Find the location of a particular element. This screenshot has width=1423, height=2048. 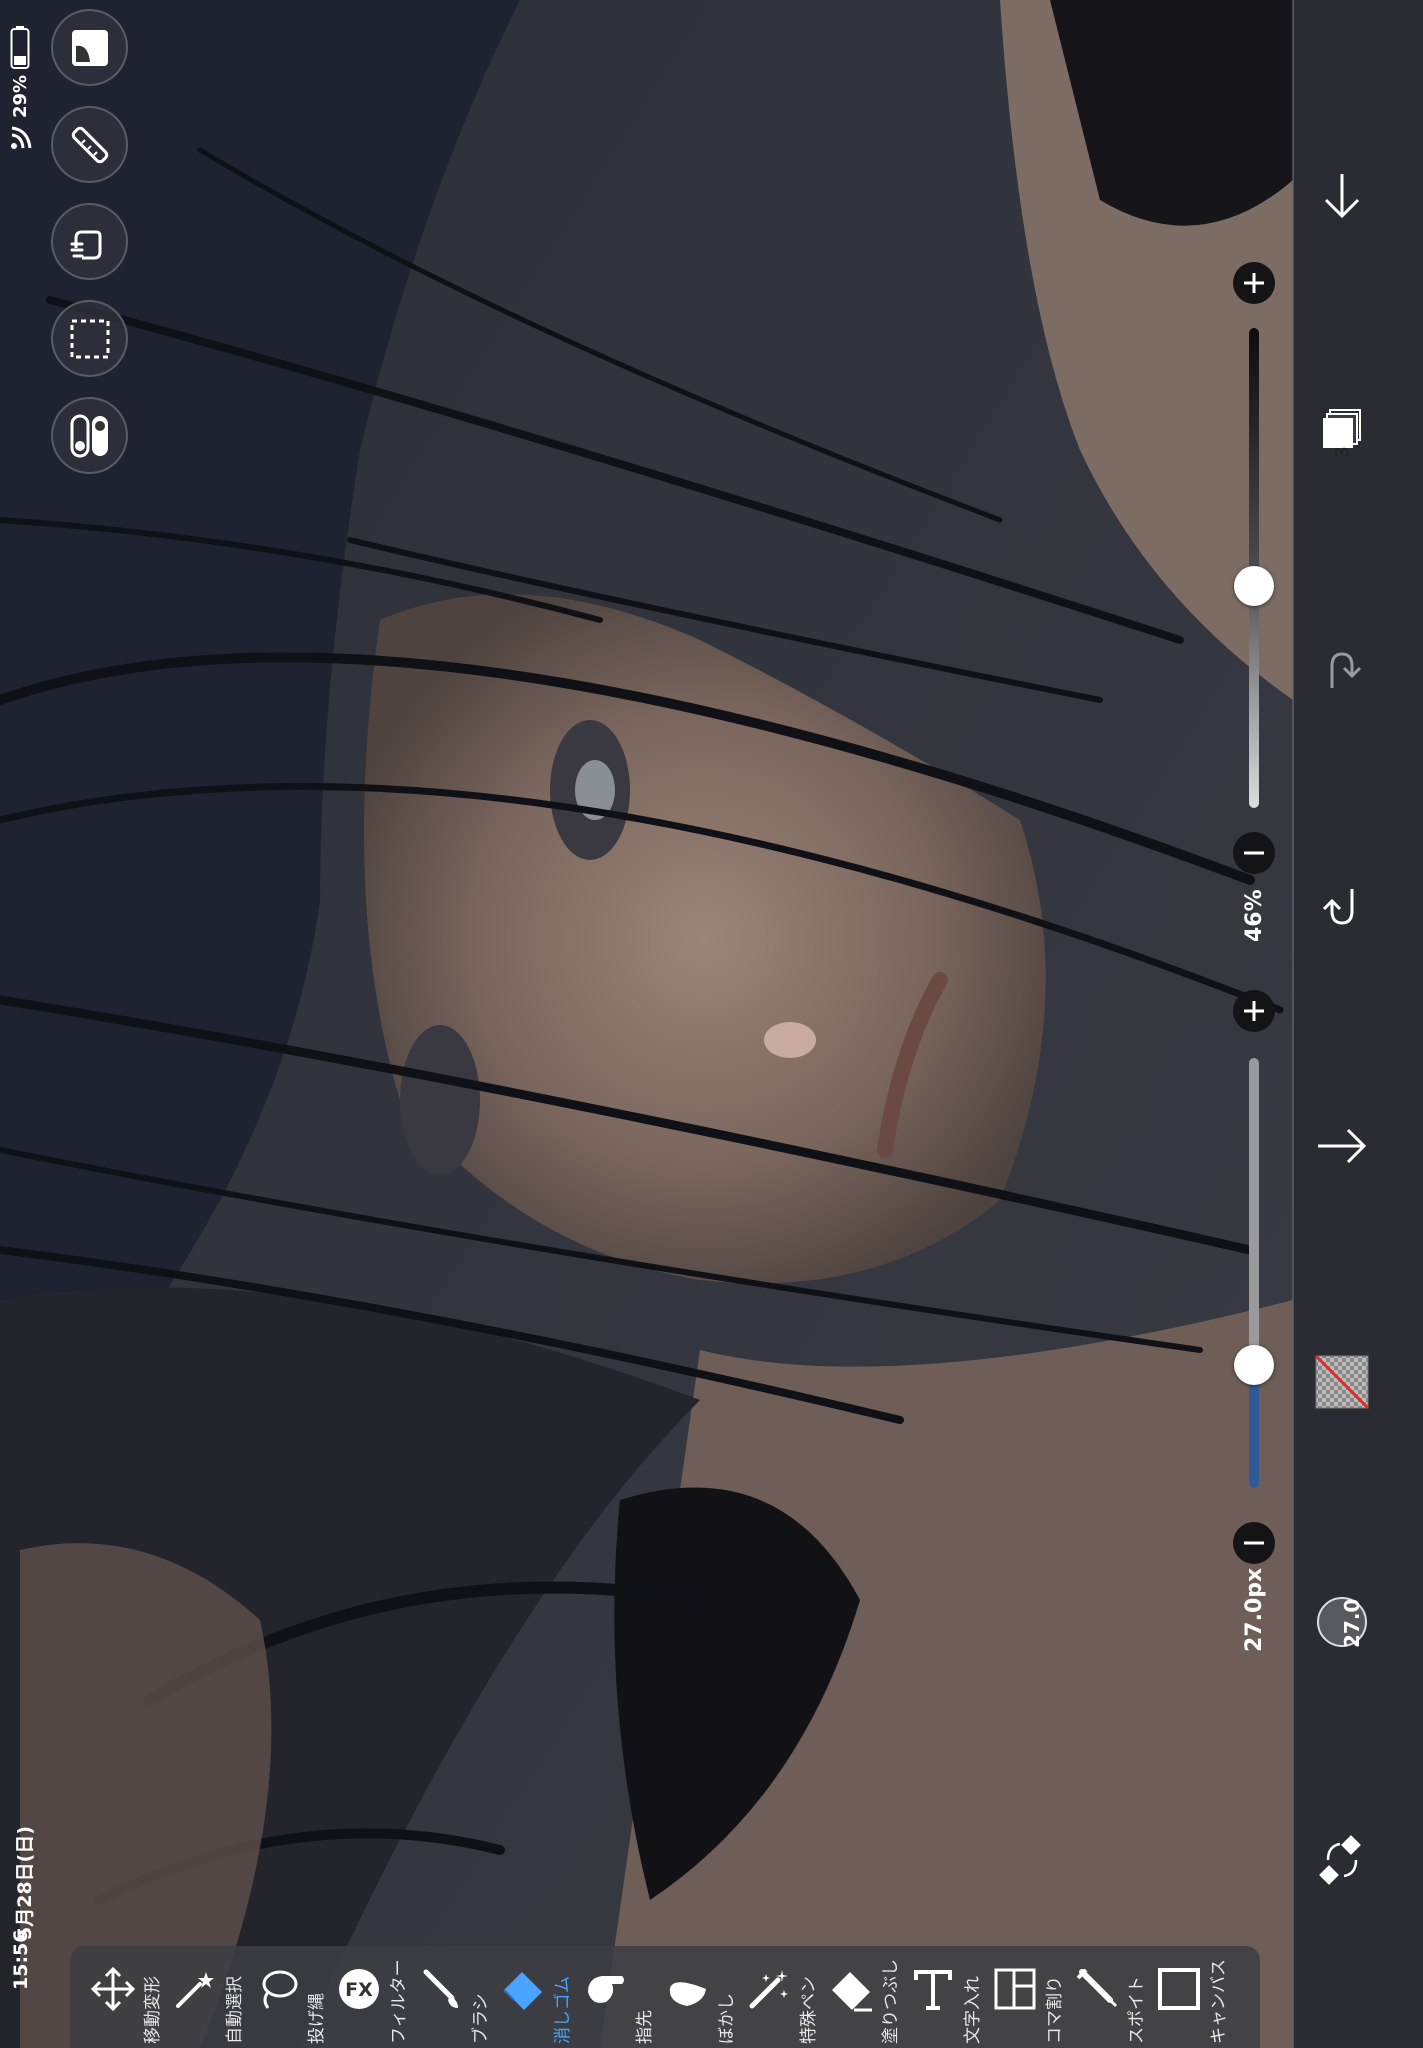

tool-auto-select: 自動選択 is located at coordinates (209, 1997).